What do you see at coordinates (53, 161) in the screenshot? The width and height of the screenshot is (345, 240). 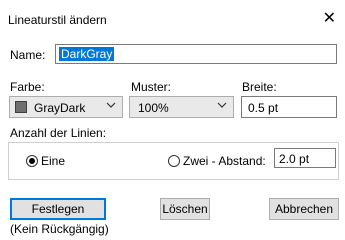 I see `radio-one-label: Eine` at bounding box center [53, 161].